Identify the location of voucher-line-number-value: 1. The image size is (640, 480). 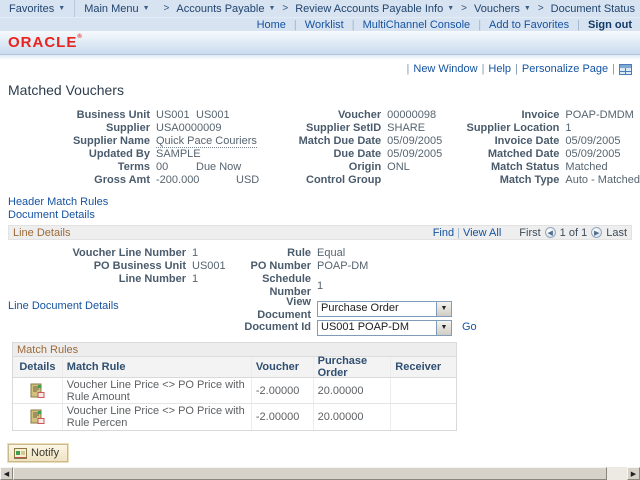
(195, 253).